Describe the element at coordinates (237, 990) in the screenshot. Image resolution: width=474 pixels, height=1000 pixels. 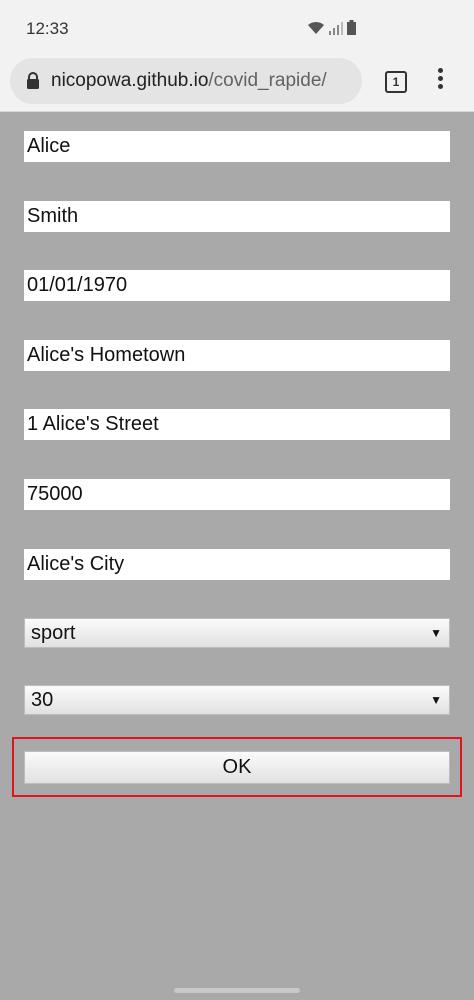
I see `home-indicator` at that location.